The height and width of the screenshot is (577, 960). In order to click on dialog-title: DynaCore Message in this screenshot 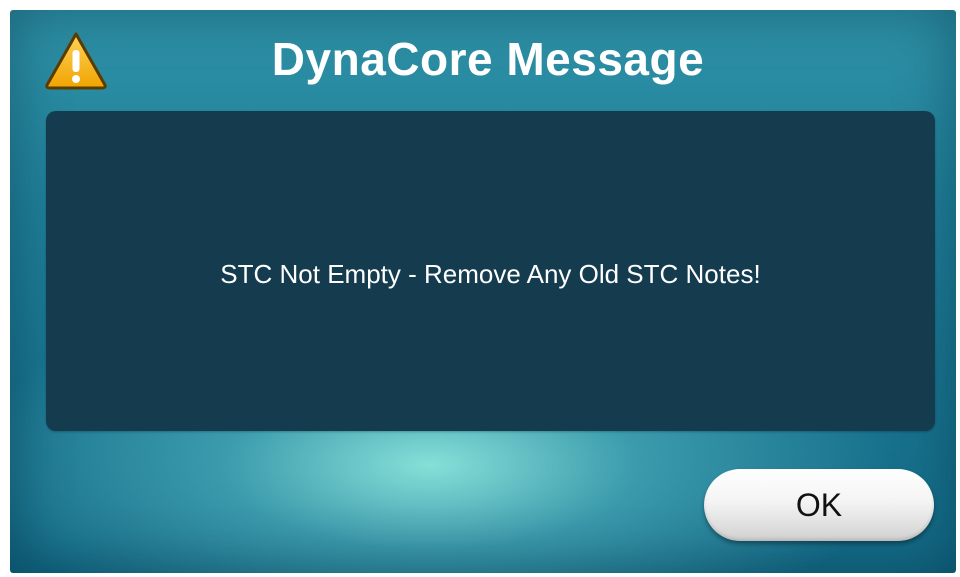, I will do `click(488, 59)`.